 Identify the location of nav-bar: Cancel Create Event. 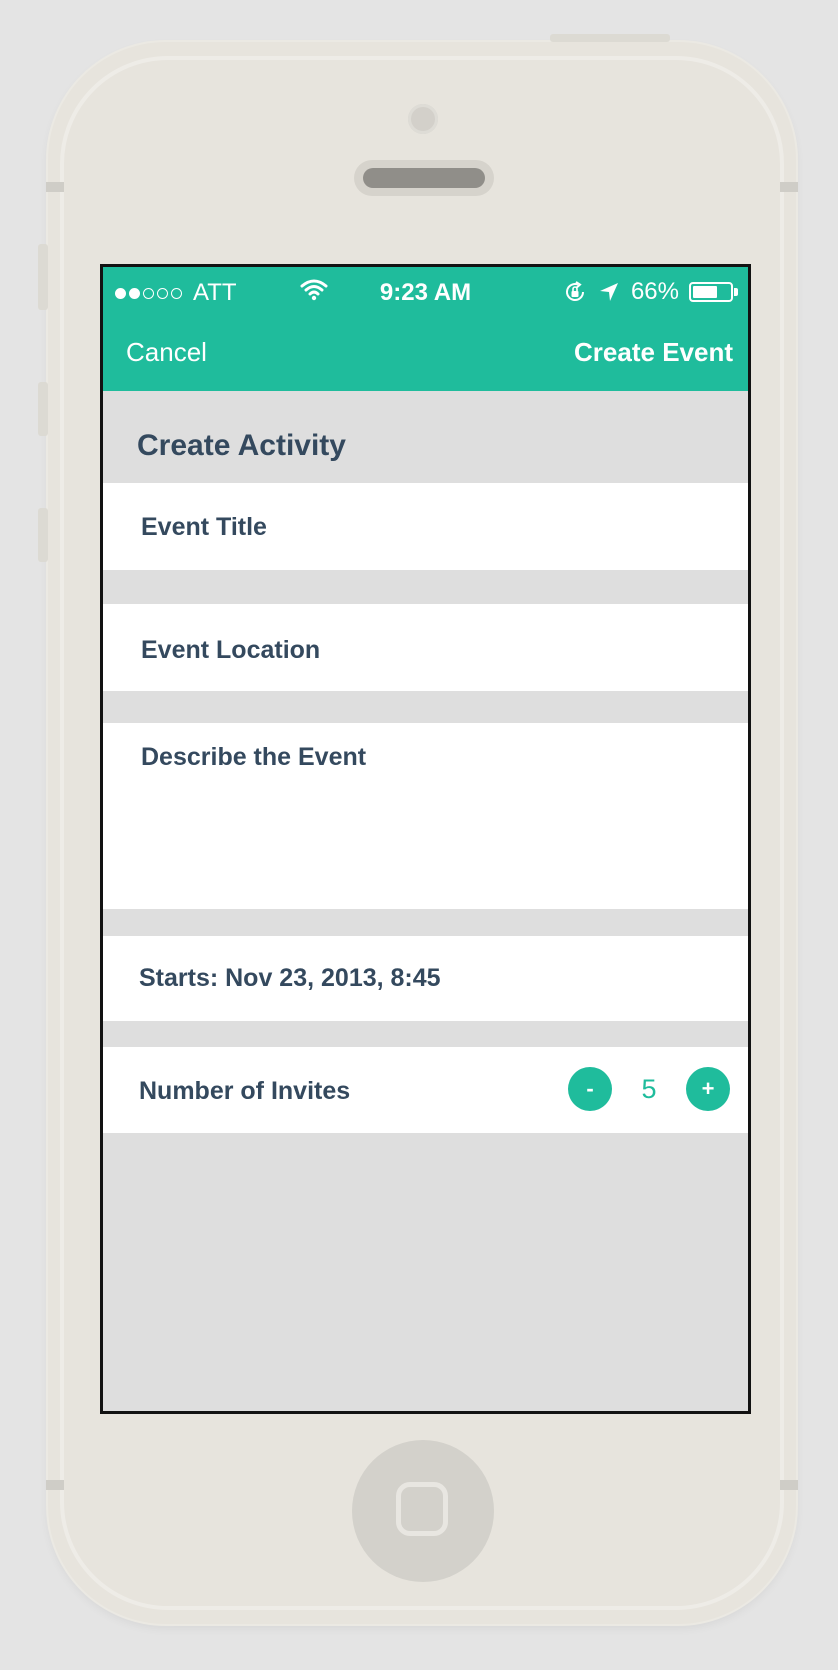
(425, 354).